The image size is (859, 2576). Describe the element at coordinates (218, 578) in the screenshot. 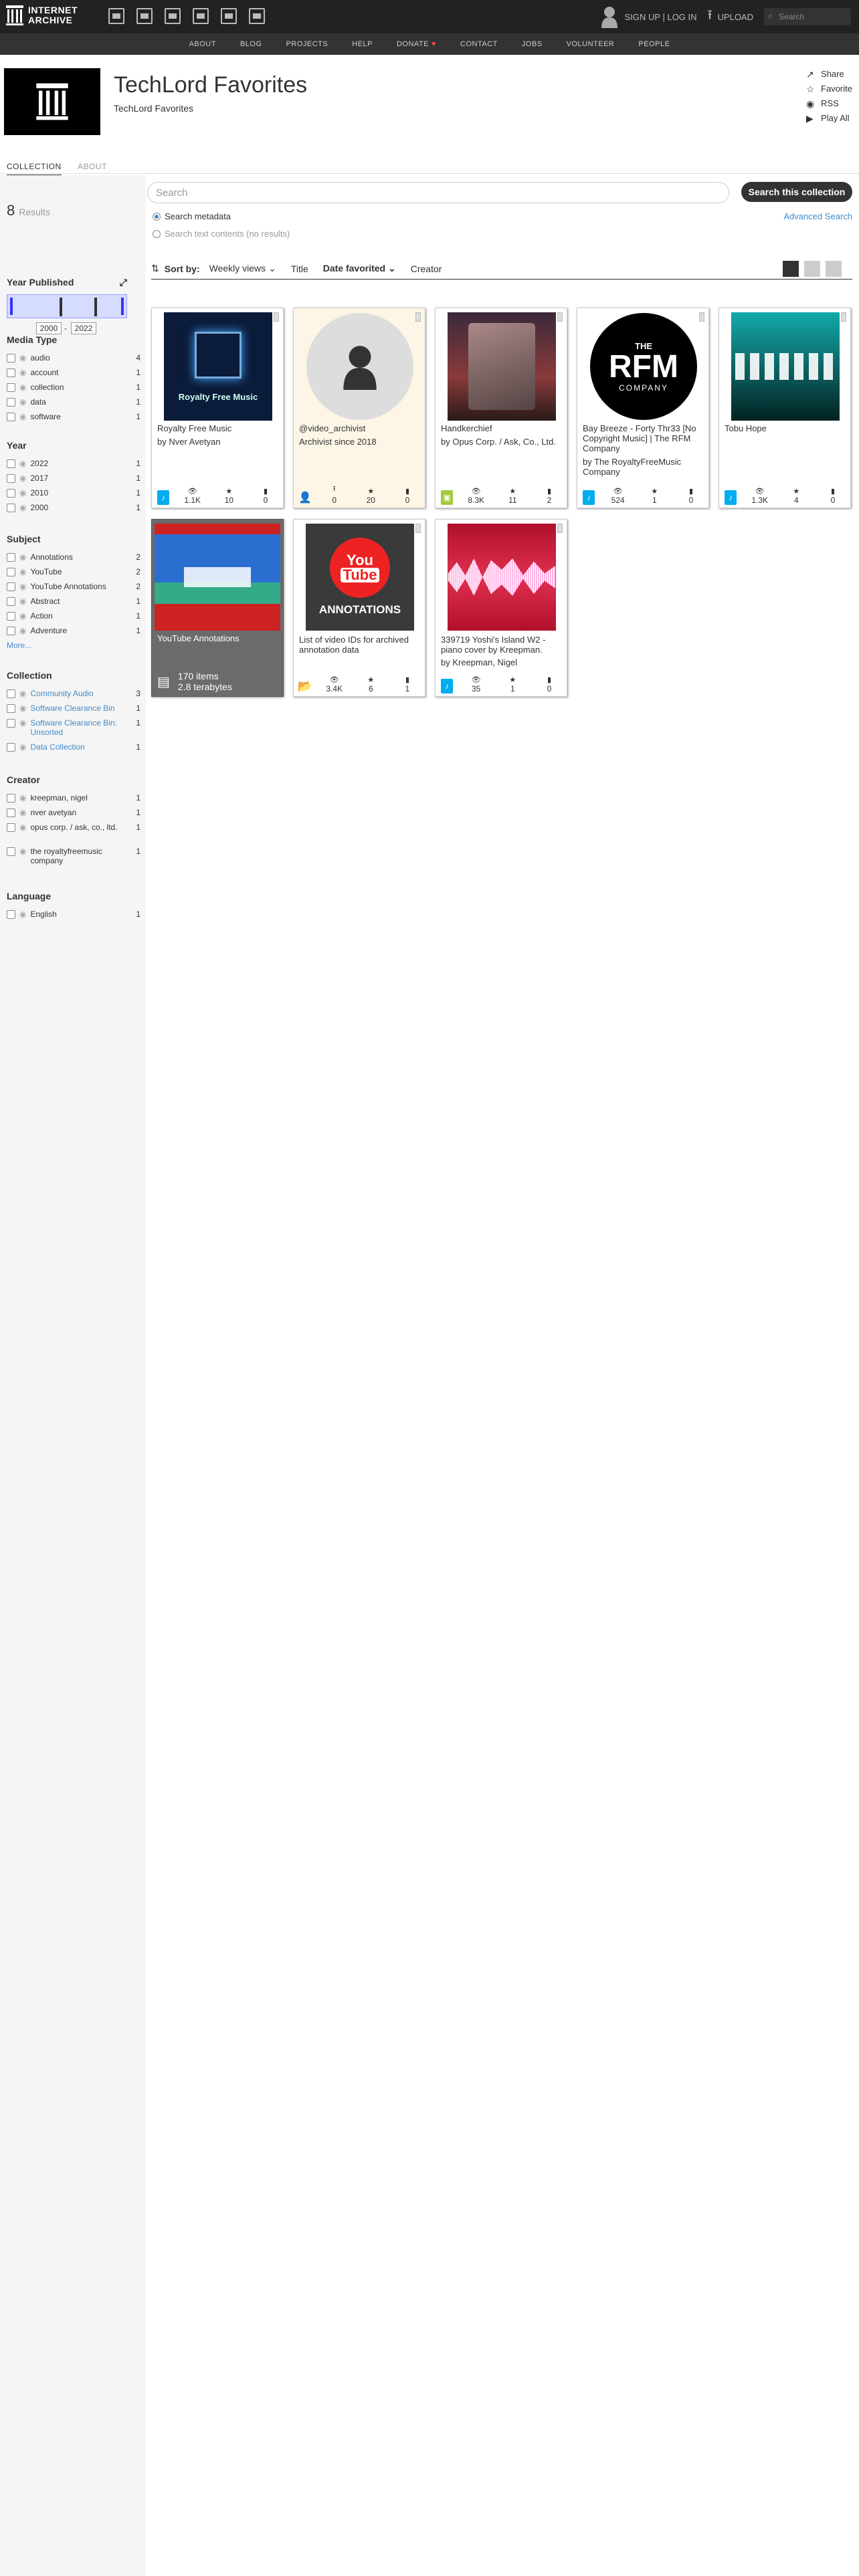

I see `collection-thumbnail` at that location.